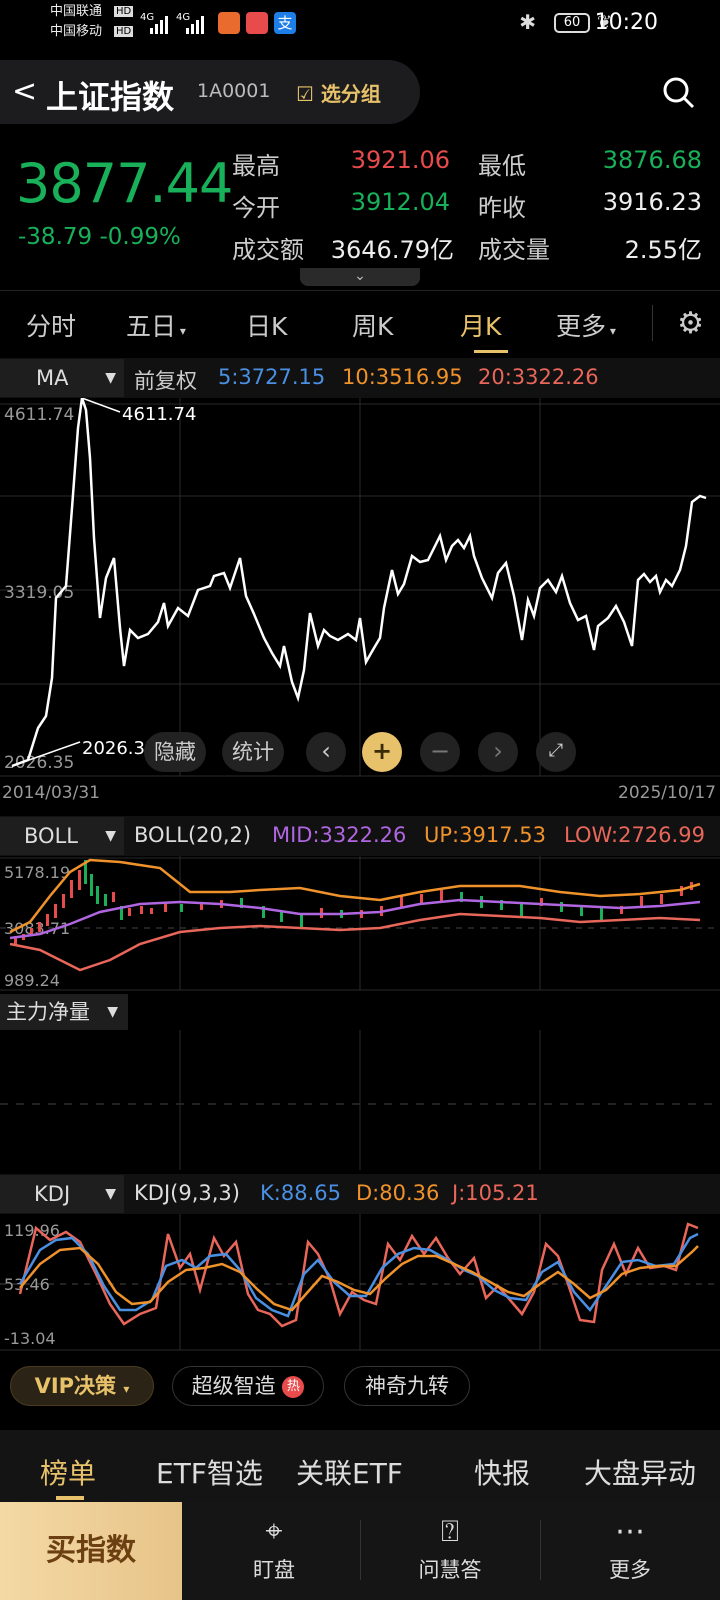 This screenshot has width=720, height=1600. Describe the element at coordinates (62, 1194) in the screenshot. I see `kdj-selector: KDJ ▼` at that location.